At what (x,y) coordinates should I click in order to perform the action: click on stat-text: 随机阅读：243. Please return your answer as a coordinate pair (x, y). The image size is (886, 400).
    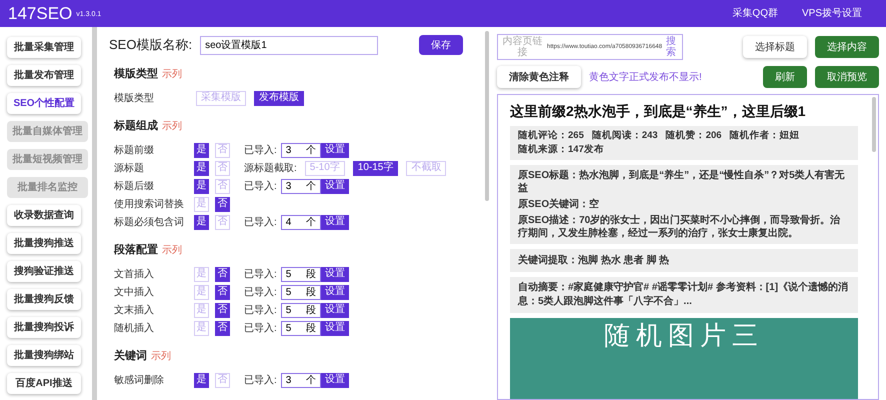
    Looking at the image, I should click on (625, 135).